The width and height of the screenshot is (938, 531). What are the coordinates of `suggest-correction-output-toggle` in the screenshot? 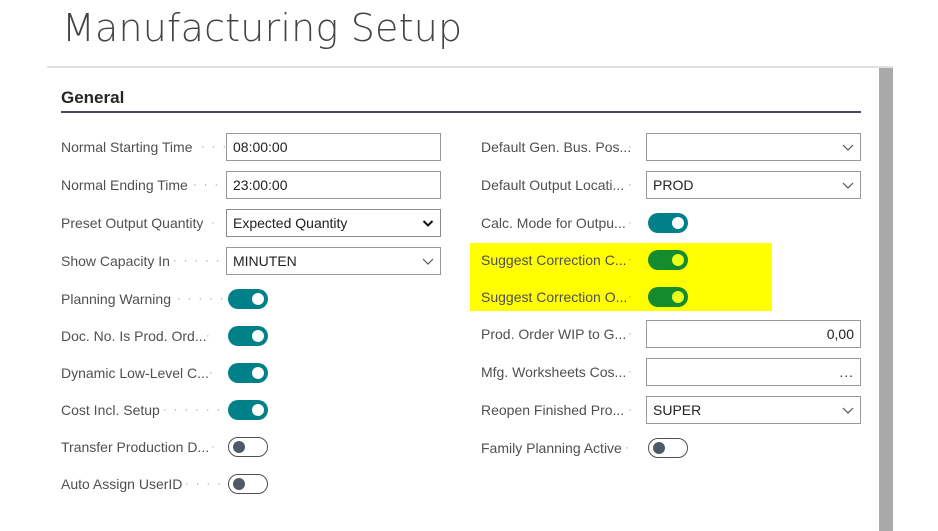 It's located at (668, 297).